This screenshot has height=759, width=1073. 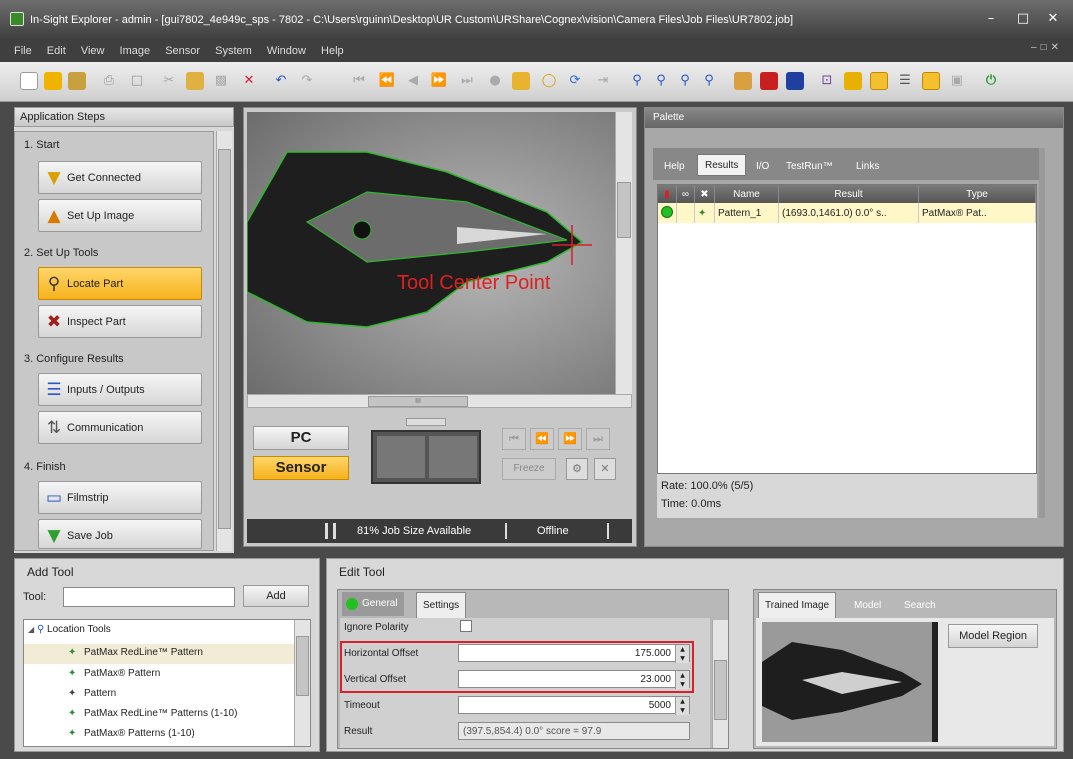 What do you see at coordinates (359, 81) in the screenshot?
I see `first-icon: ⏮` at bounding box center [359, 81].